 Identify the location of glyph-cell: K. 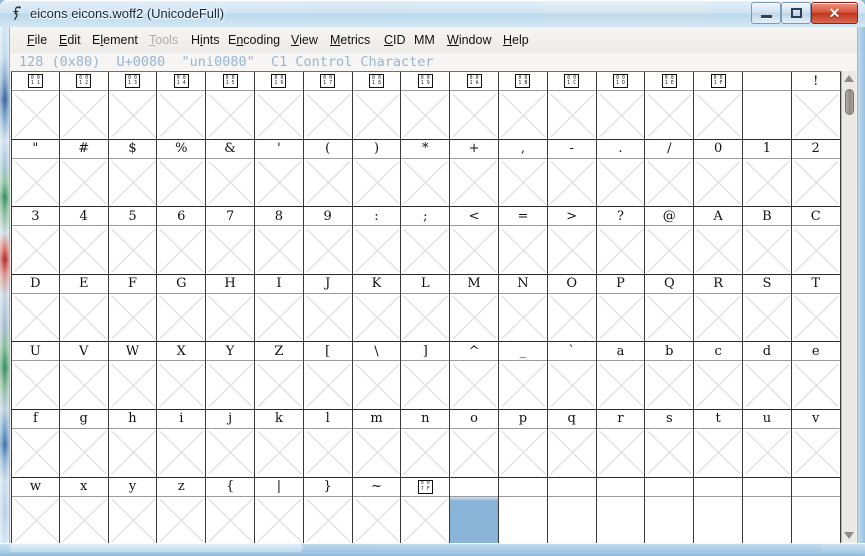
(377, 308).